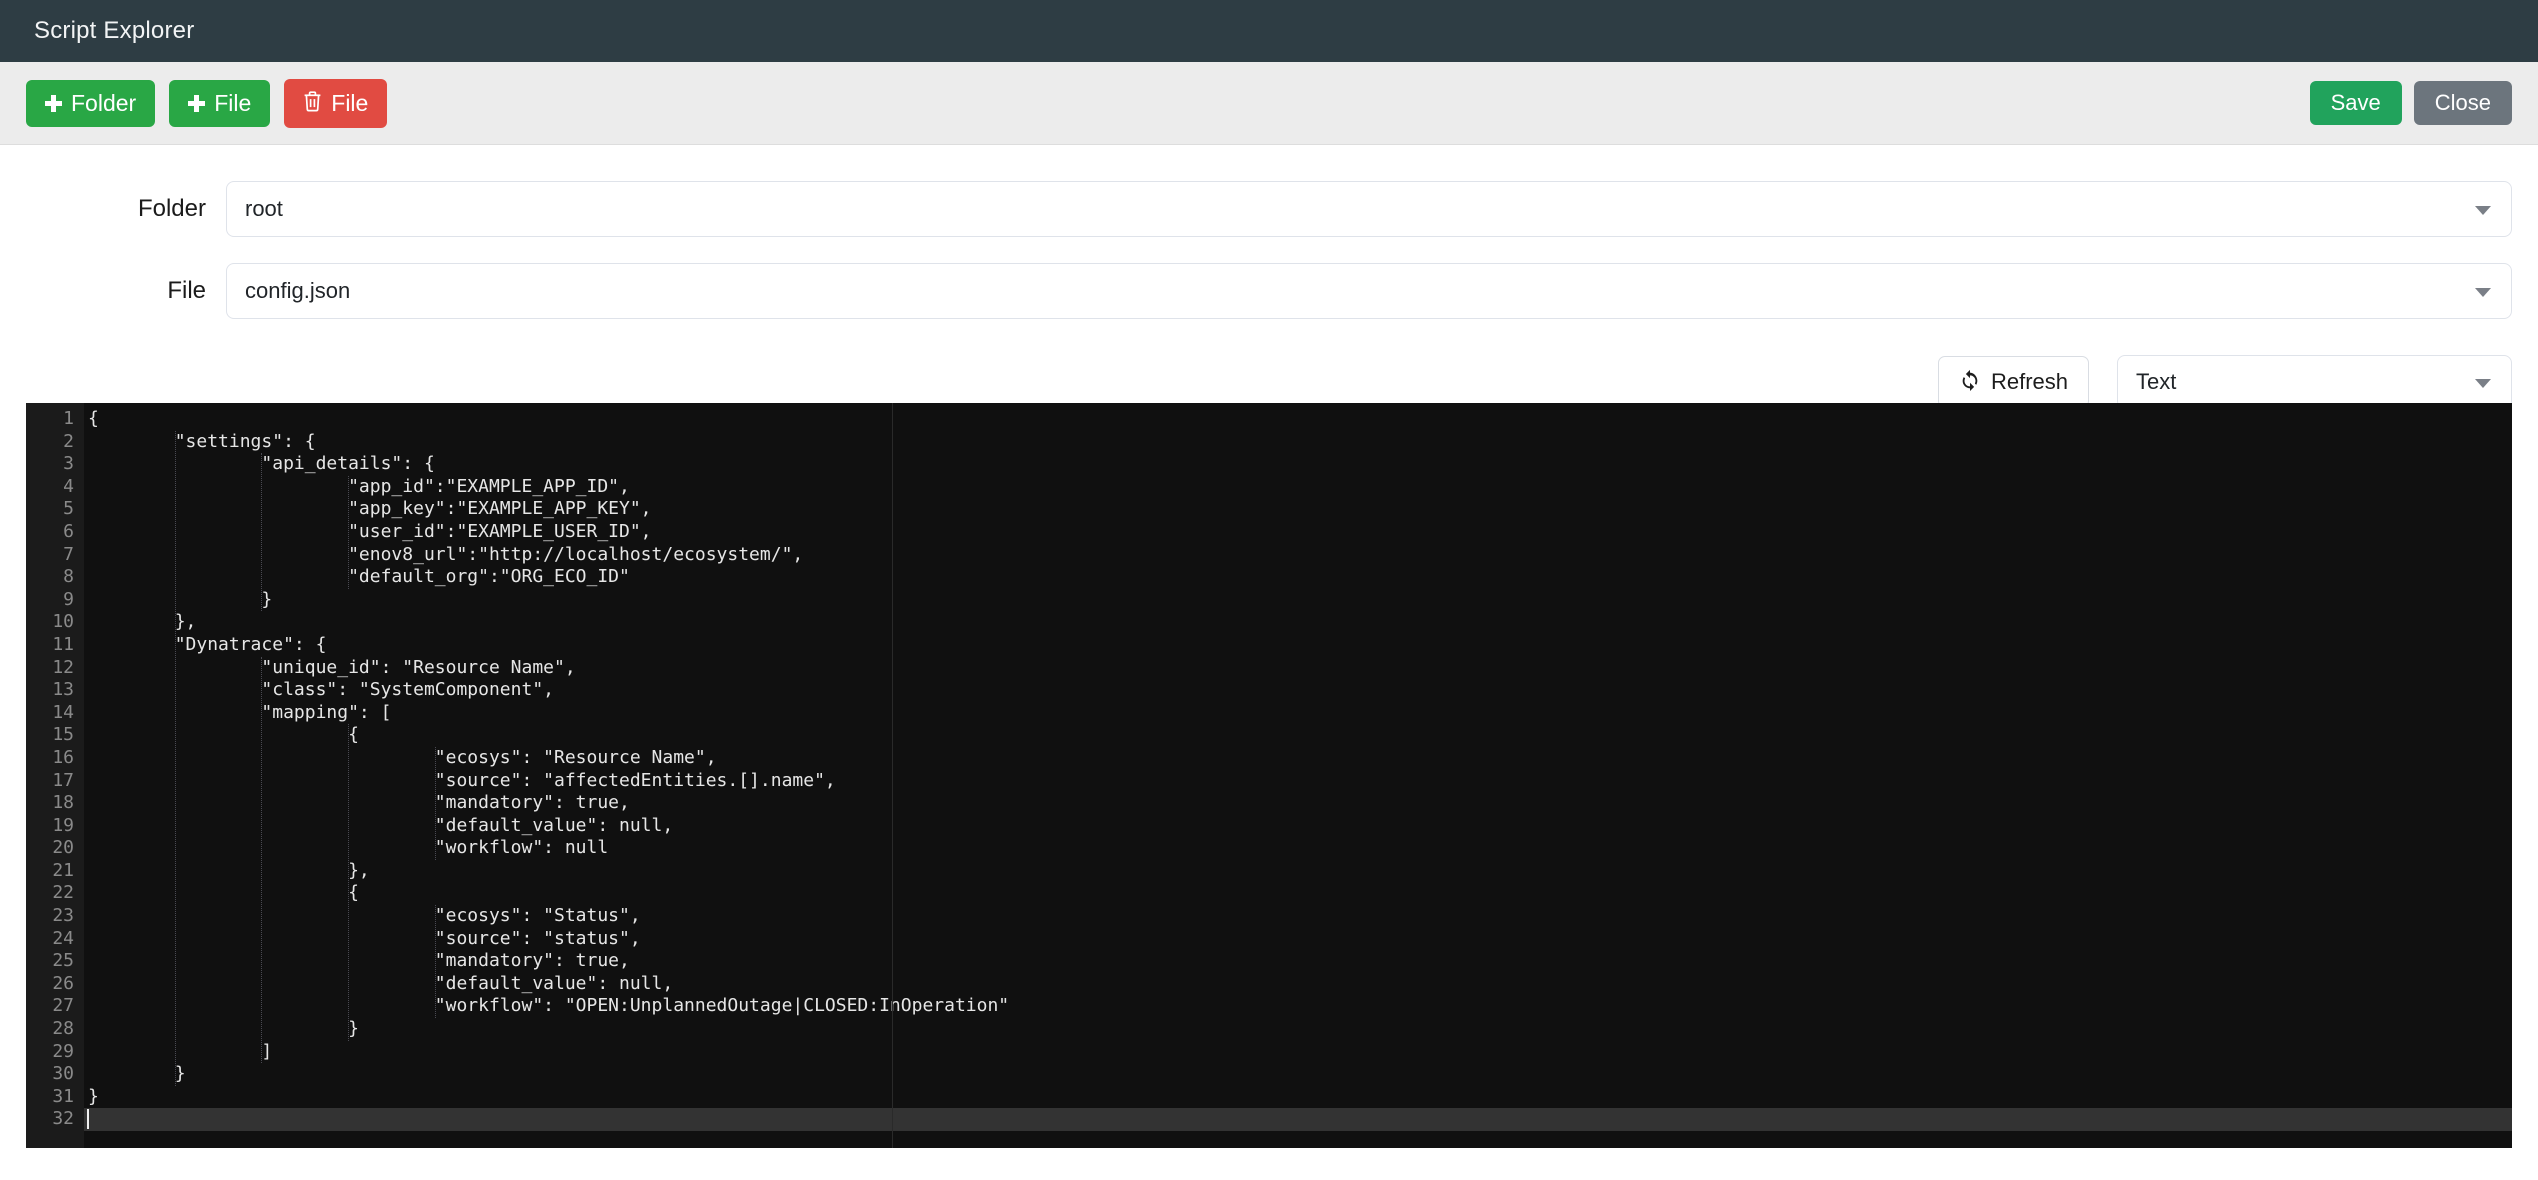 This screenshot has width=2538, height=1180. Describe the element at coordinates (63, 712) in the screenshot. I see `line-number: 14` at that location.